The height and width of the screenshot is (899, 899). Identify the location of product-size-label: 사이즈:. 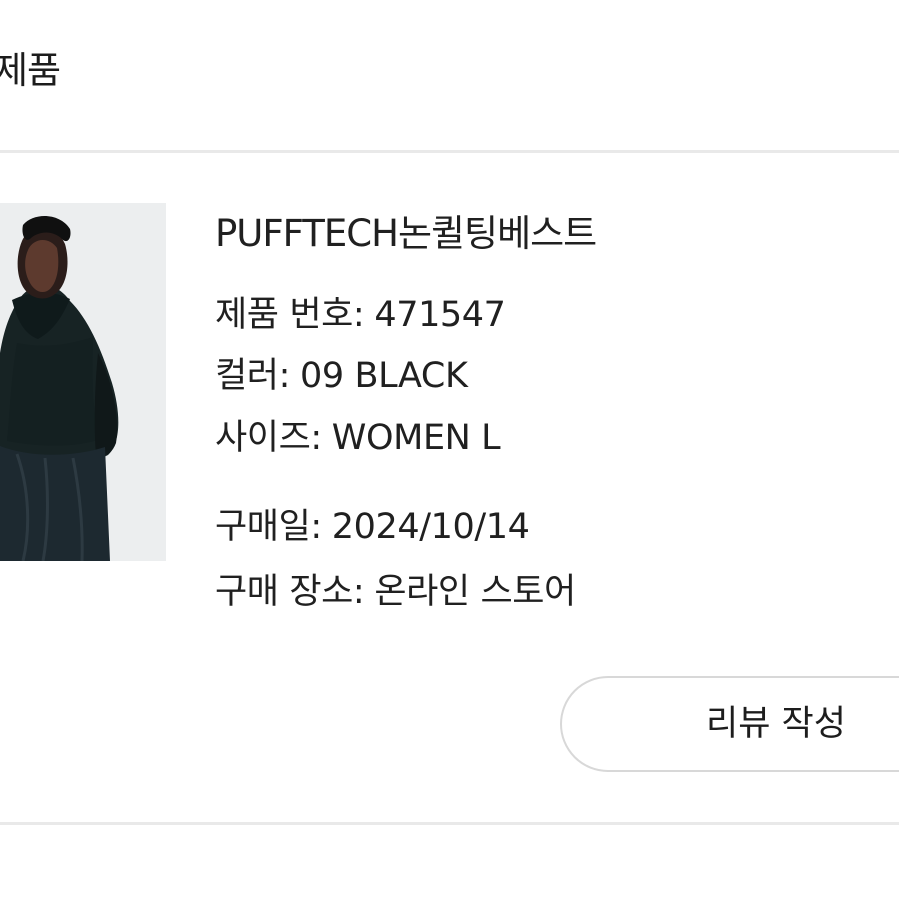
(268, 438).